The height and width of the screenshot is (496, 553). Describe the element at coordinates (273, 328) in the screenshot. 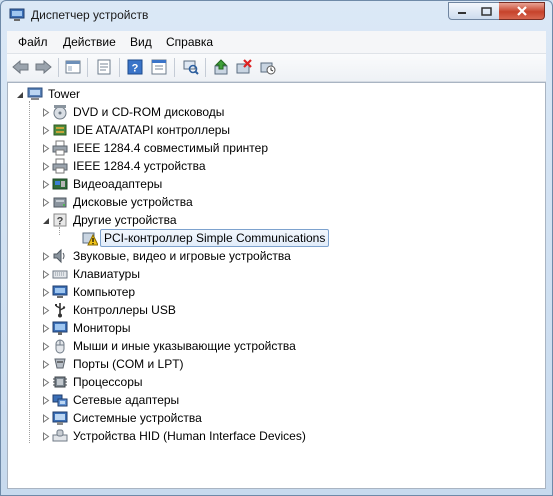

I see `tree-item-monitors: Мониторы` at that location.